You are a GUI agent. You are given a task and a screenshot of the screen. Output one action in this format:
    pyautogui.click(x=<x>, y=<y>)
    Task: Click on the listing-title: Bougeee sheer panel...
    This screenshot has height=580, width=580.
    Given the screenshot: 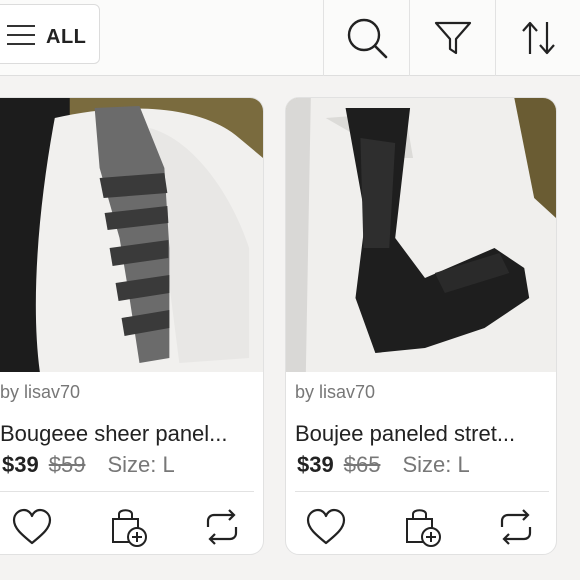 What is the action you would take?
    pyautogui.click(x=114, y=434)
    